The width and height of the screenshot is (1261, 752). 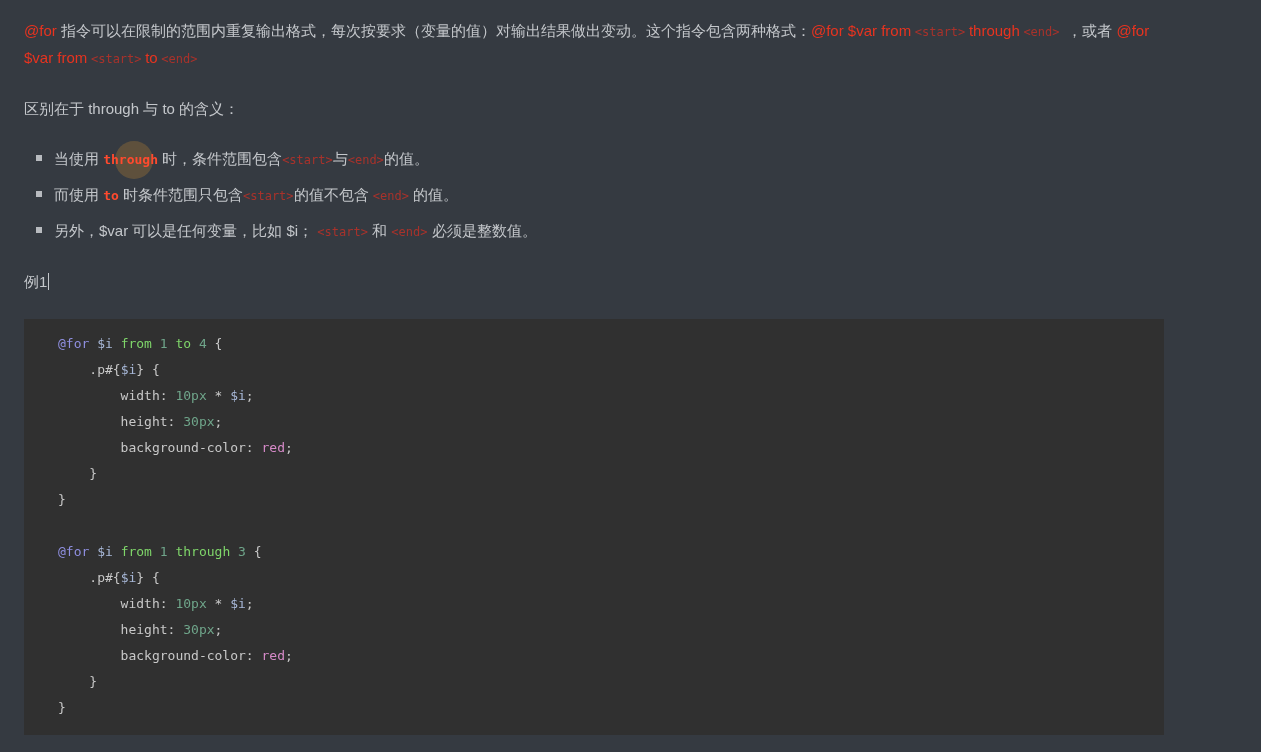 What do you see at coordinates (37, 282) in the screenshot?
I see `paragraph: 例1` at bounding box center [37, 282].